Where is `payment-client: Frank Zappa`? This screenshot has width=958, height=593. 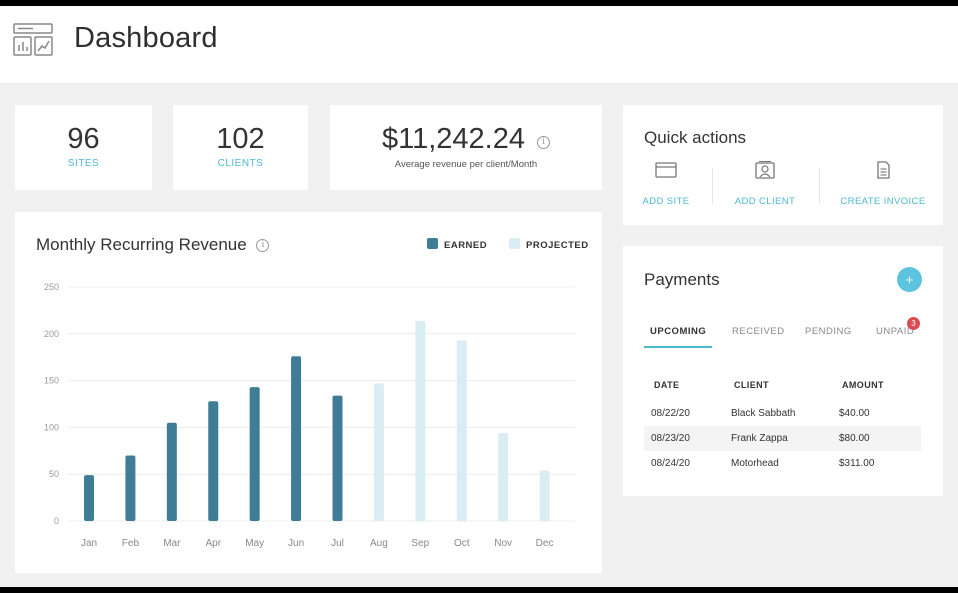
payment-client: Frank Zappa is located at coordinates (759, 438).